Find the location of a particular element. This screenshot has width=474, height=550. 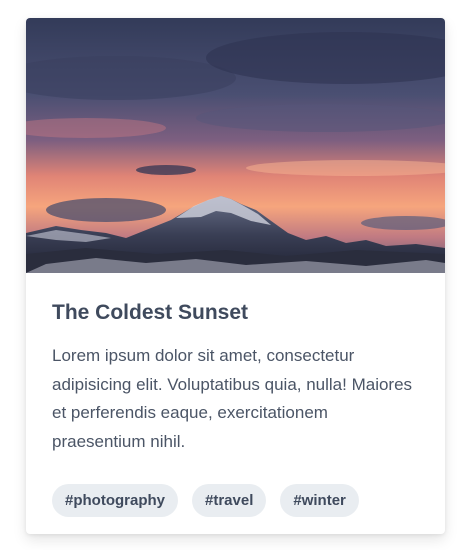

tag-travel: #travel is located at coordinates (229, 500).